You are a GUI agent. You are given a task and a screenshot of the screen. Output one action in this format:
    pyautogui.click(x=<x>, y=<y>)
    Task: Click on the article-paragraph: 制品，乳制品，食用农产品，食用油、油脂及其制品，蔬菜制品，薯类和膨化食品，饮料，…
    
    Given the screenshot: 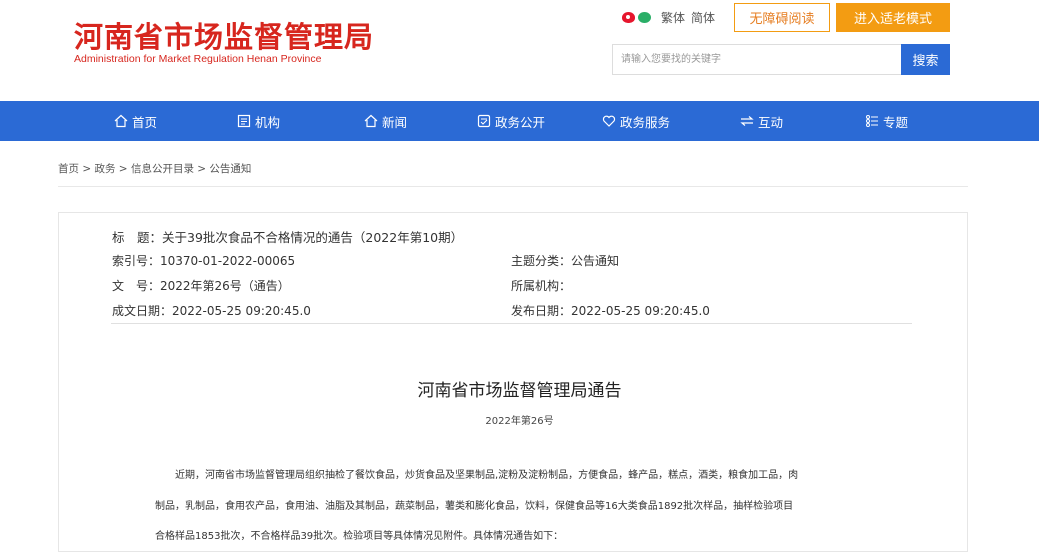 What is the action you would take?
    pyautogui.click(x=474, y=506)
    